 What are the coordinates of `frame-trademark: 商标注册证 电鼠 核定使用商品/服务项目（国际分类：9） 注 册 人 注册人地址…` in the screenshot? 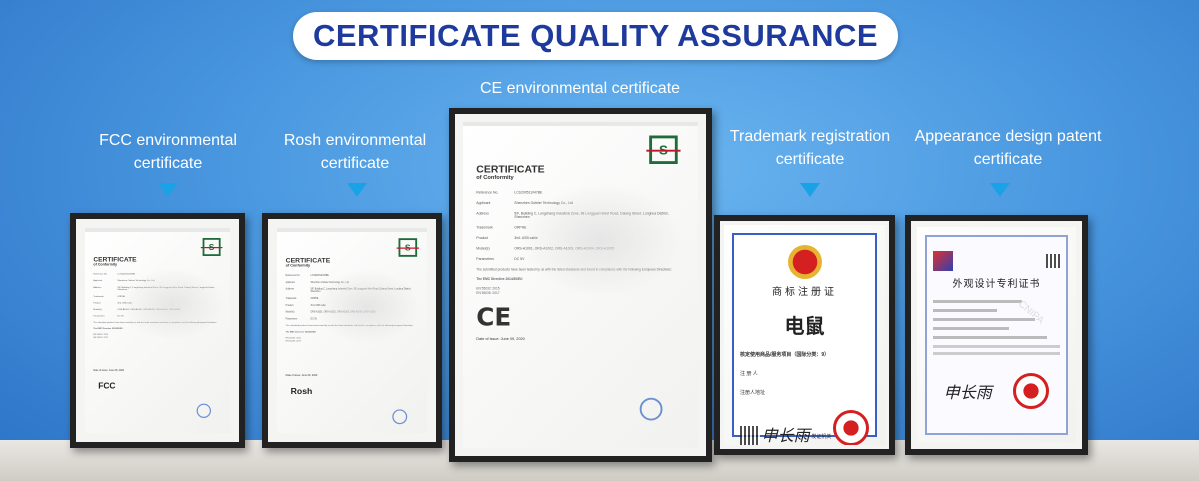 It's located at (804, 335).